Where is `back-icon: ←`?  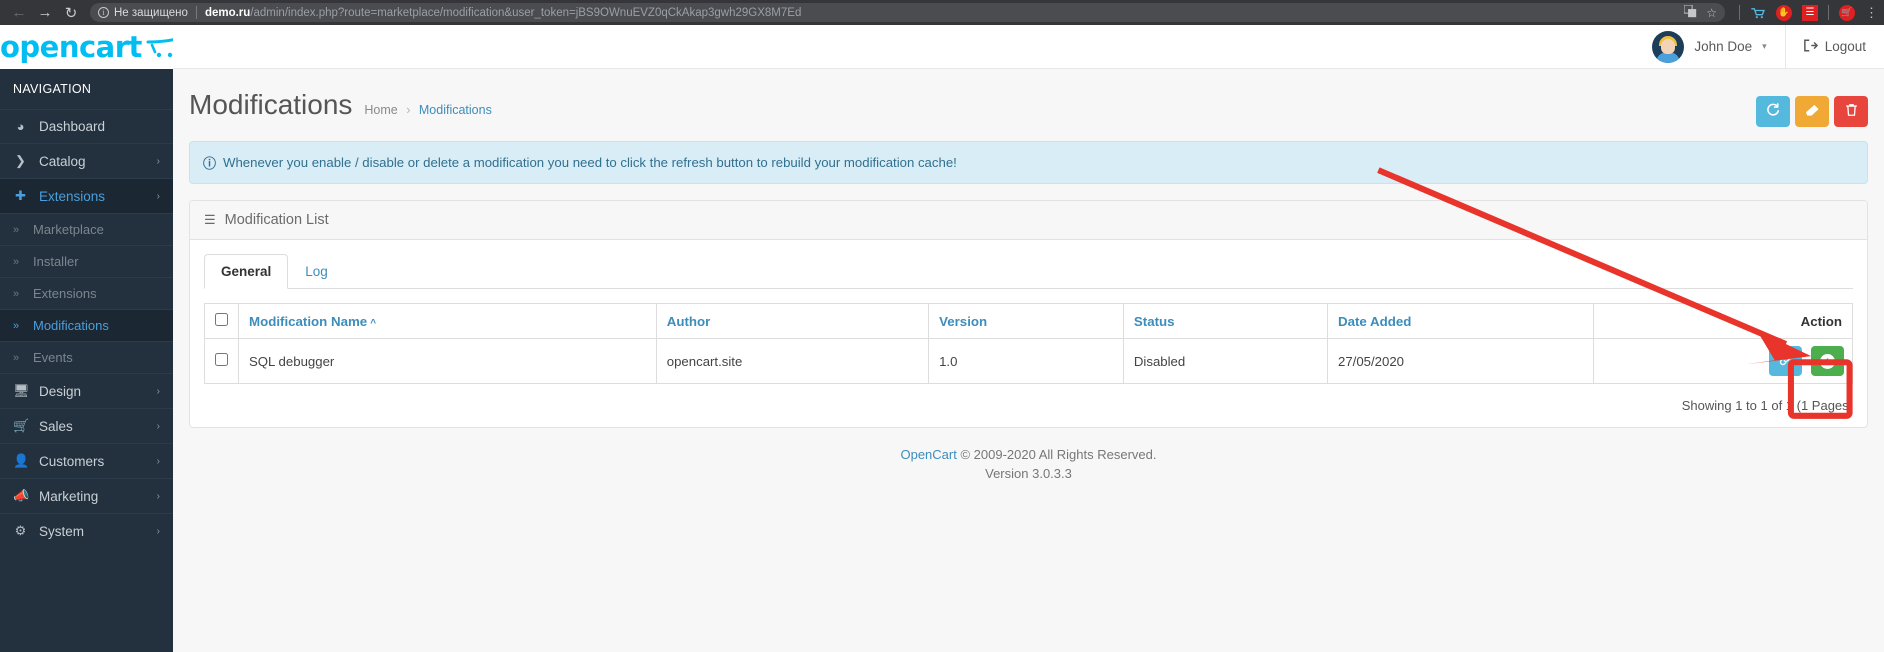
back-icon: ← is located at coordinates (19, 13).